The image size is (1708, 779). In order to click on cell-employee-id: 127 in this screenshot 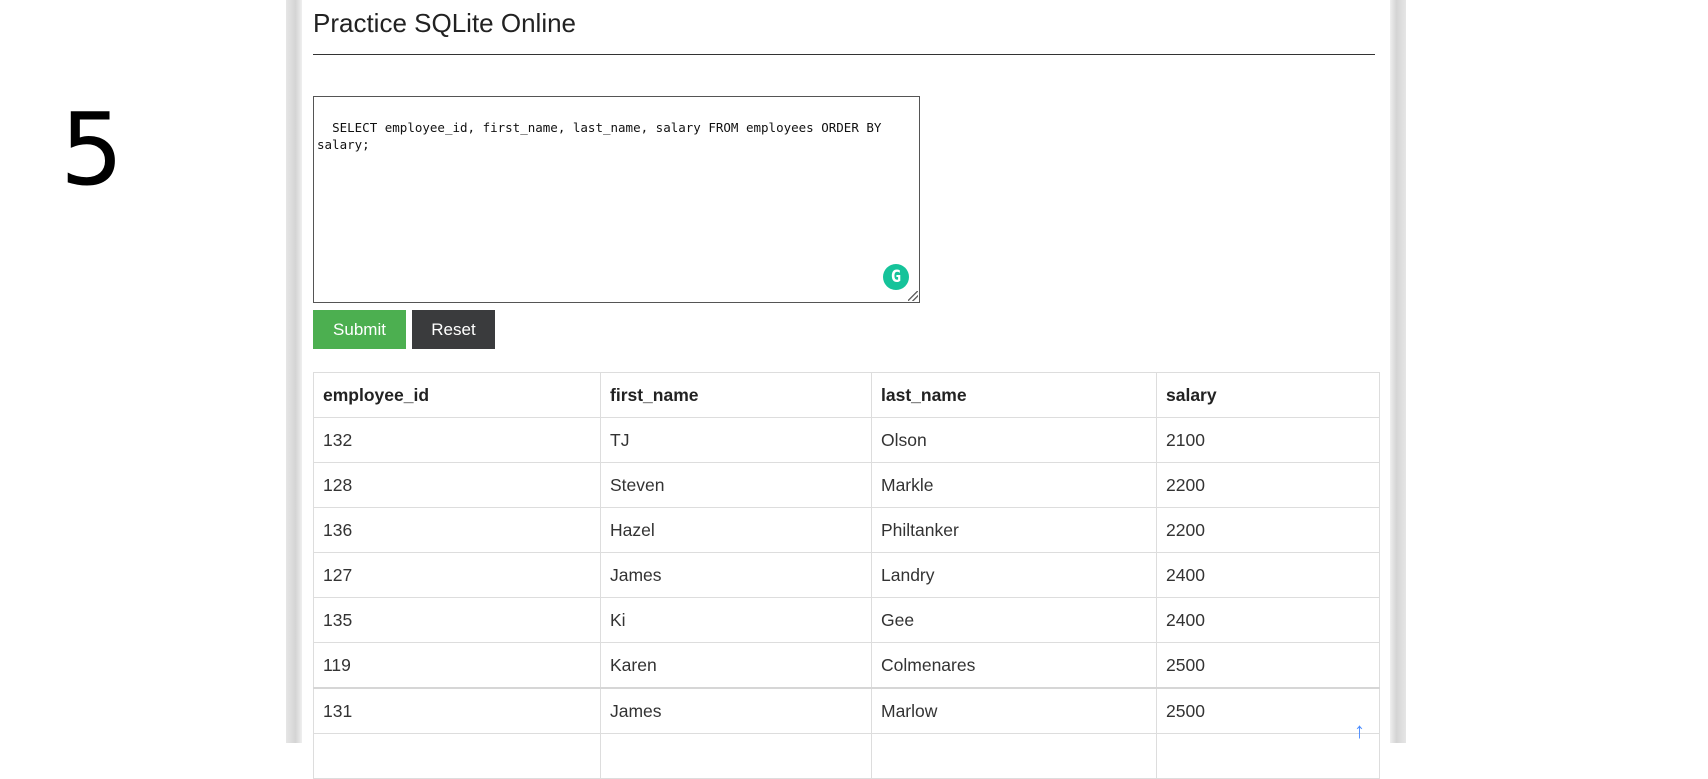, I will do `click(457, 575)`.